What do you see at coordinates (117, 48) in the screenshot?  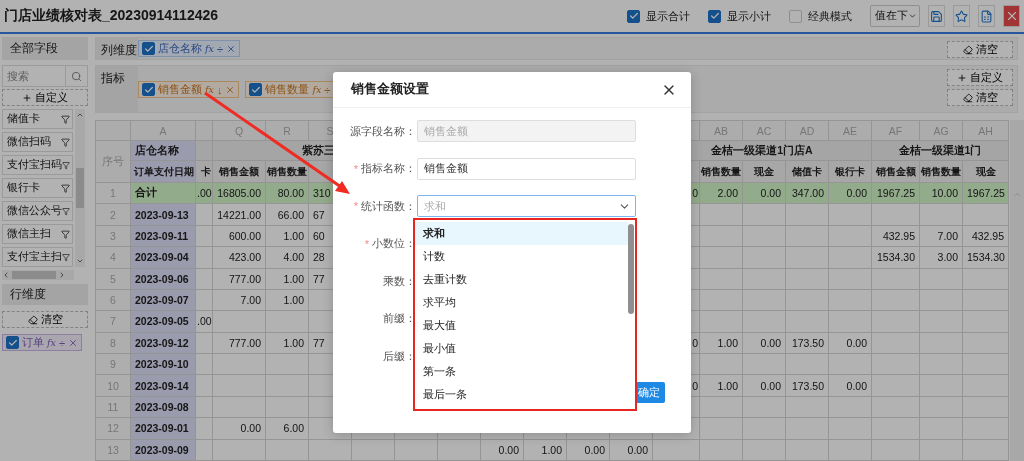 I see `section-label: 列维度` at bounding box center [117, 48].